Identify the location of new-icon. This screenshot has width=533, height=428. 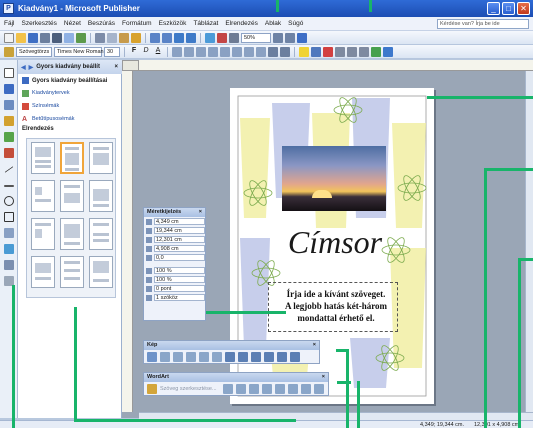
(9, 37).